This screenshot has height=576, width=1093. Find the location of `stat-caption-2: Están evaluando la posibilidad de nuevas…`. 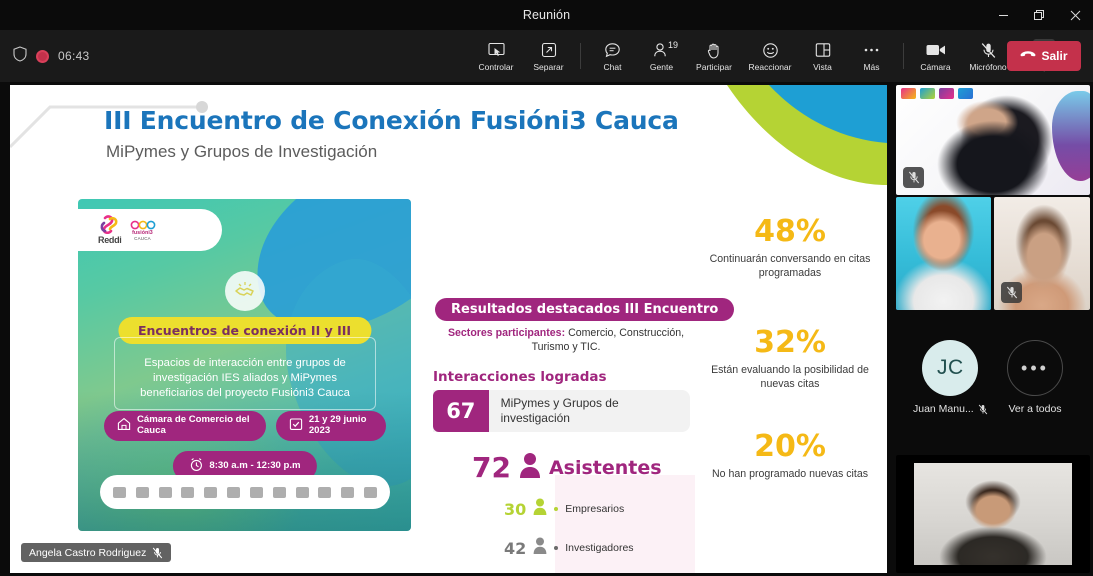

stat-caption-2: Están evaluando la posibilidad de nuevas… is located at coordinates (790, 377).